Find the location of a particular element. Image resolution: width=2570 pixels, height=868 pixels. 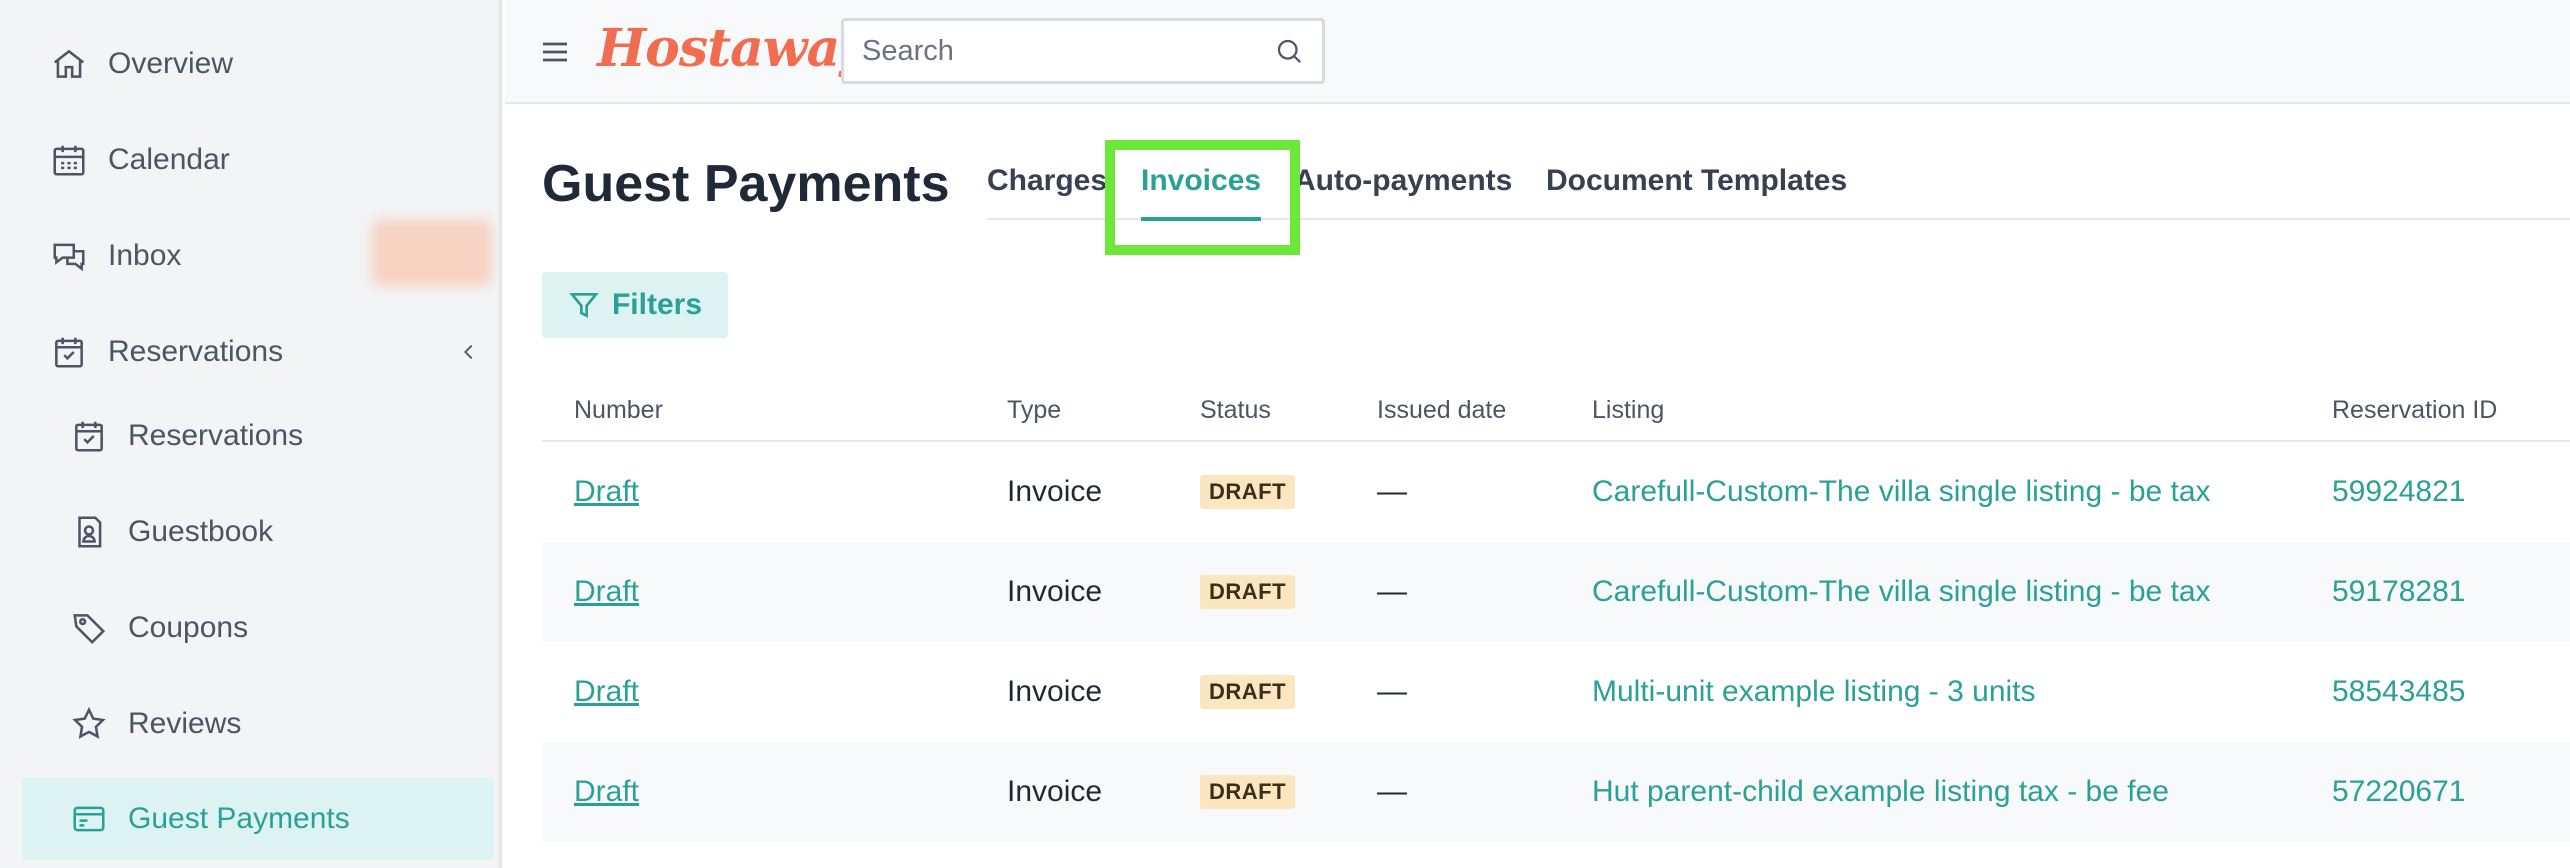

filters-label: Filters is located at coordinates (657, 304).